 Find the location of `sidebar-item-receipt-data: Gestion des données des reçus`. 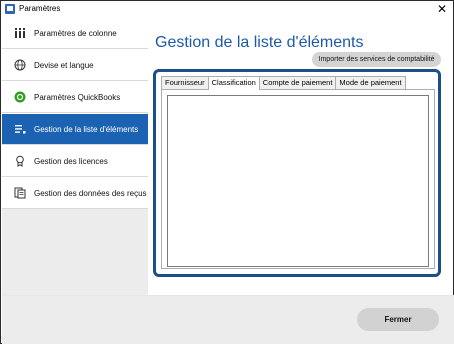

sidebar-item-receipt-data: Gestion des données des reçus is located at coordinates (75, 193).